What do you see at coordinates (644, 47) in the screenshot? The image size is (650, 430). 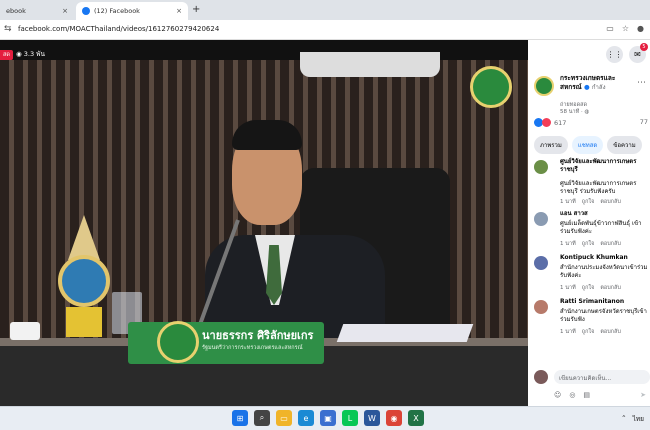 I see `notification-badge: 5` at bounding box center [644, 47].